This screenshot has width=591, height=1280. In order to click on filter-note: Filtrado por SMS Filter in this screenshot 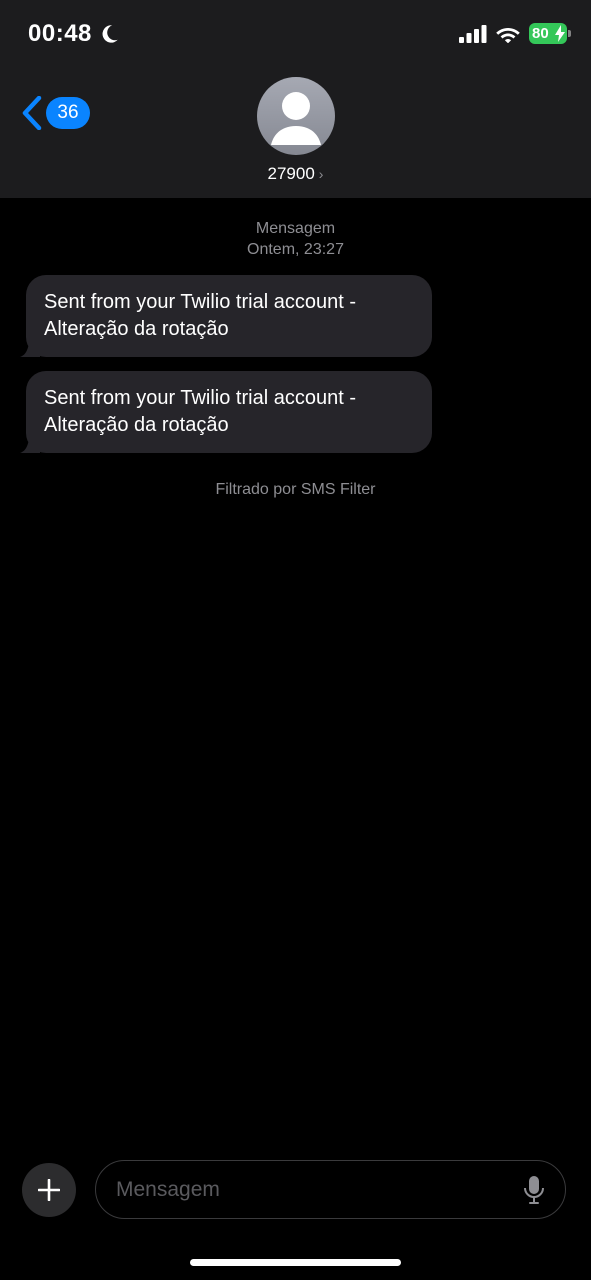, I will do `click(295, 489)`.